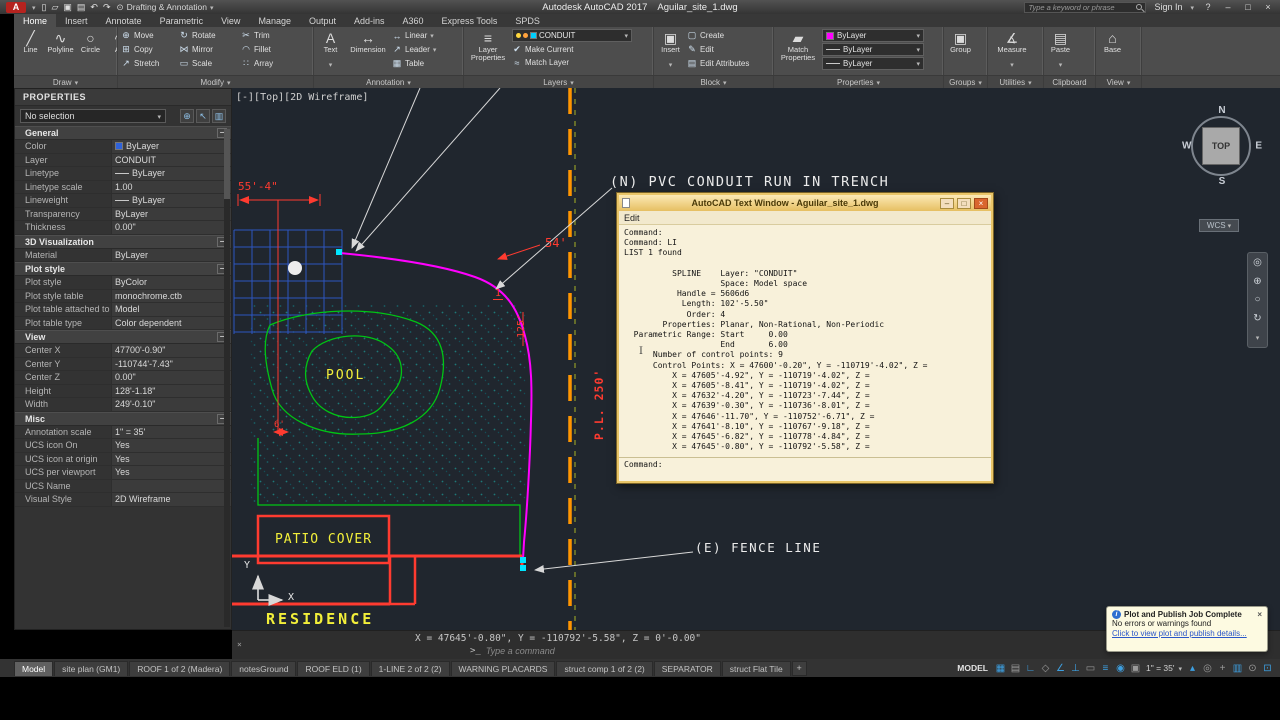 This screenshot has height=720, width=1280. Describe the element at coordinates (1258, 146) in the screenshot. I see `viewcube-east: E` at that location.